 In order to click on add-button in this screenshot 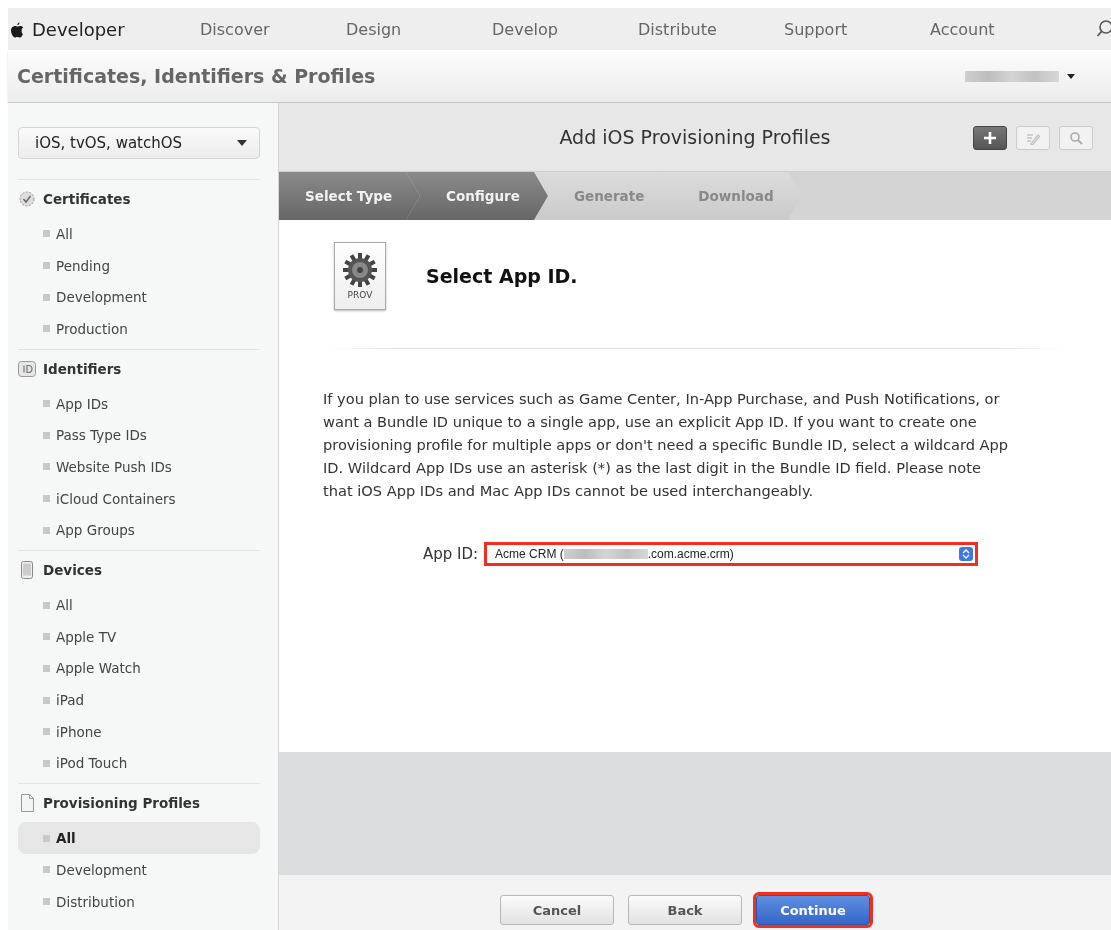, I will do `click(990, 138)`.